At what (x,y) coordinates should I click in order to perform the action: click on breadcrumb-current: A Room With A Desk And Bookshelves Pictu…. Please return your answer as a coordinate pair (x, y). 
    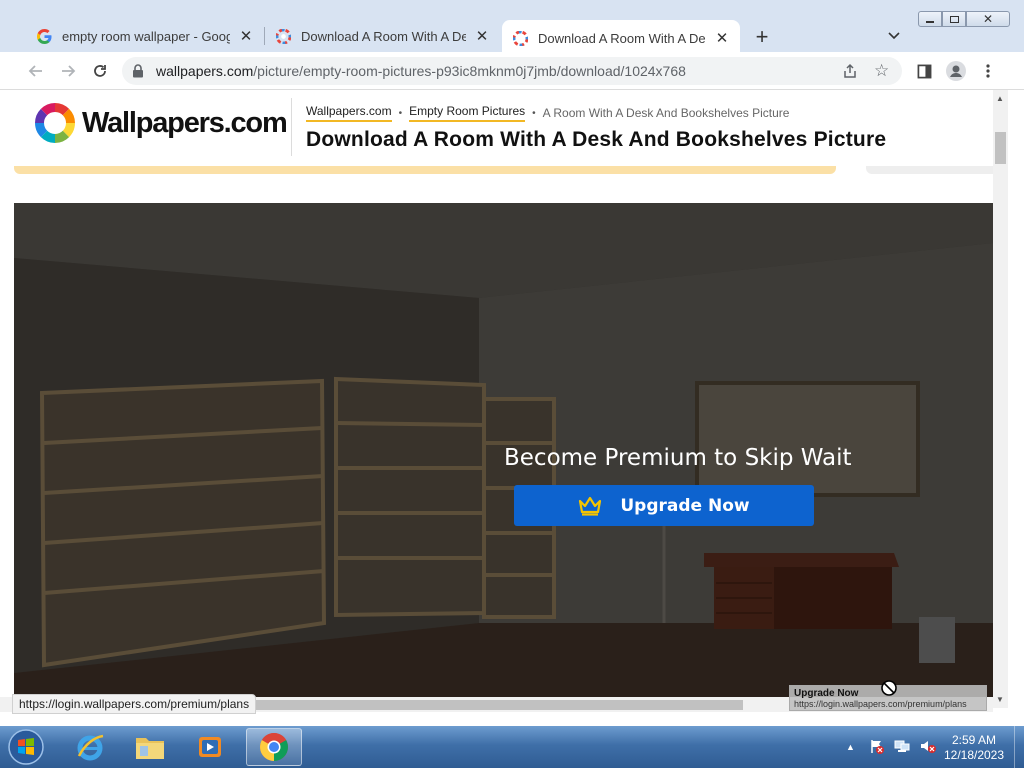
    Looking at the image, I should click on (666, 113).